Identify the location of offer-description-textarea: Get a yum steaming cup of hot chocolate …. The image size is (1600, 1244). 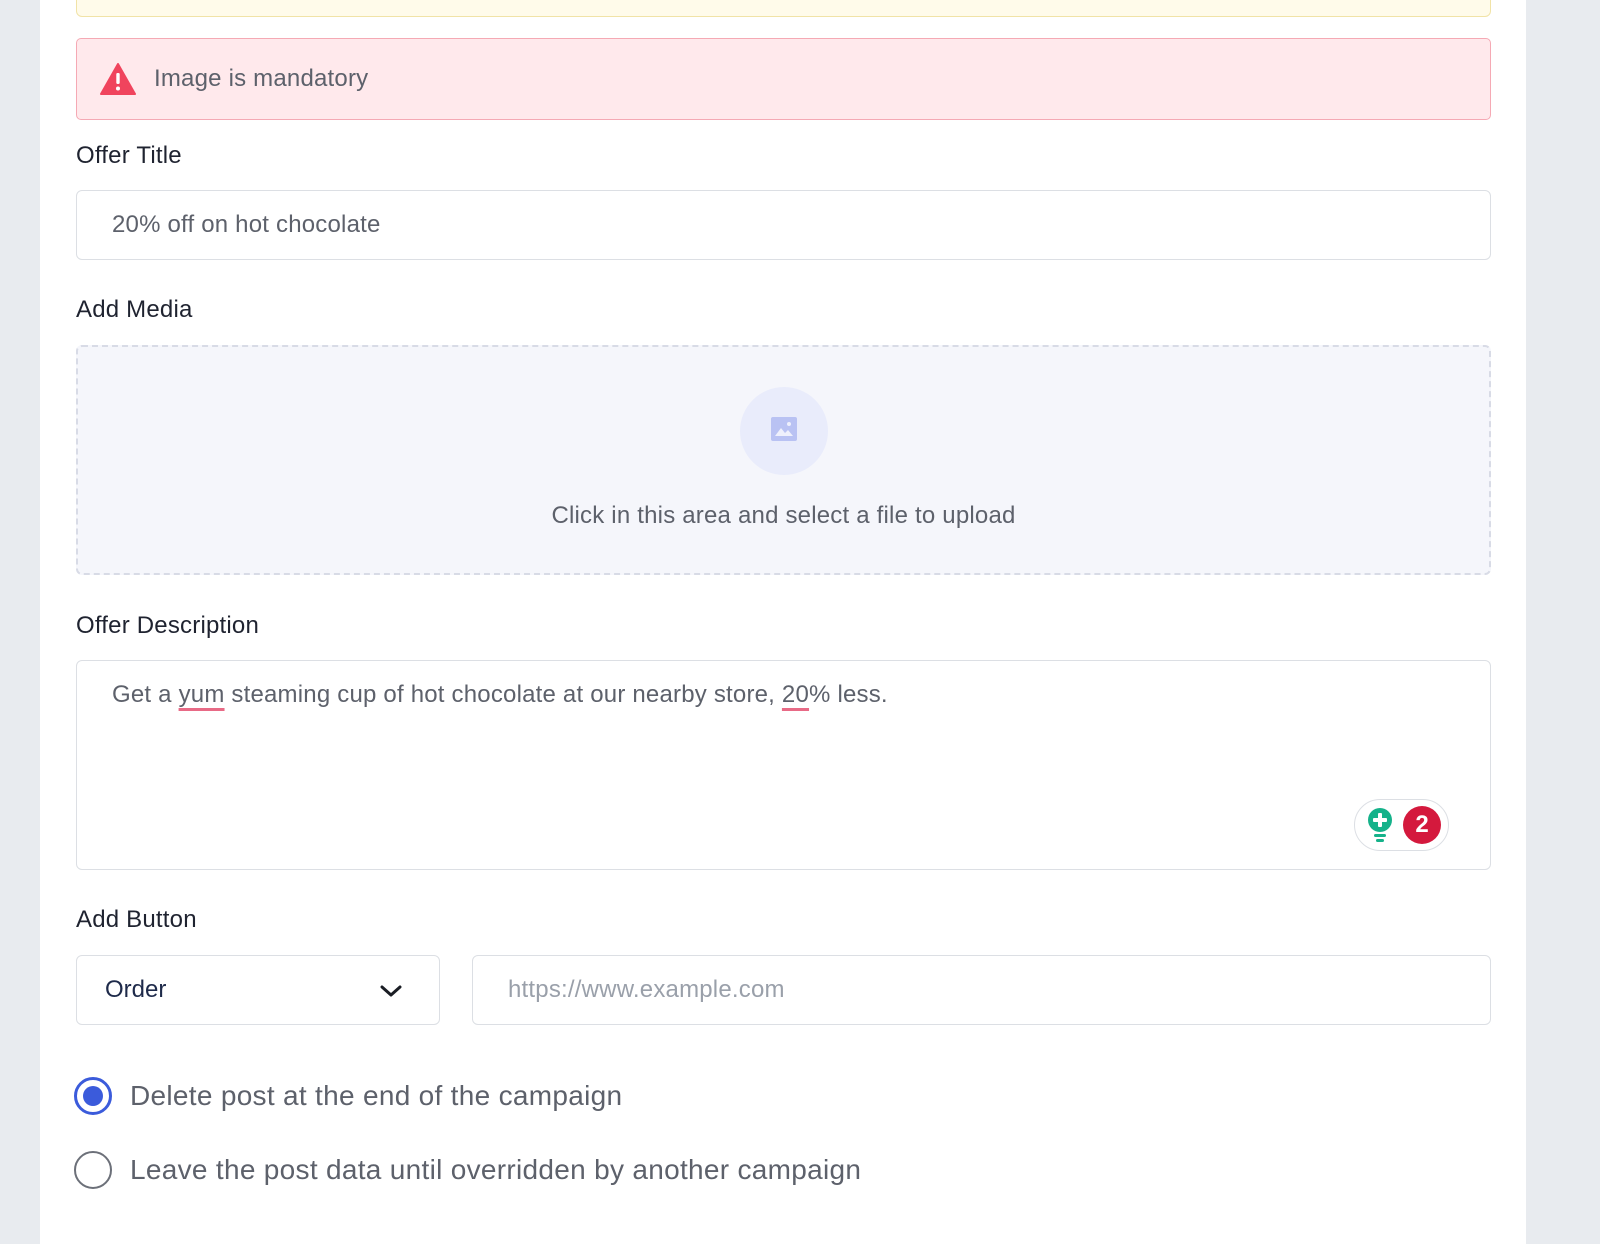
(783, 765).